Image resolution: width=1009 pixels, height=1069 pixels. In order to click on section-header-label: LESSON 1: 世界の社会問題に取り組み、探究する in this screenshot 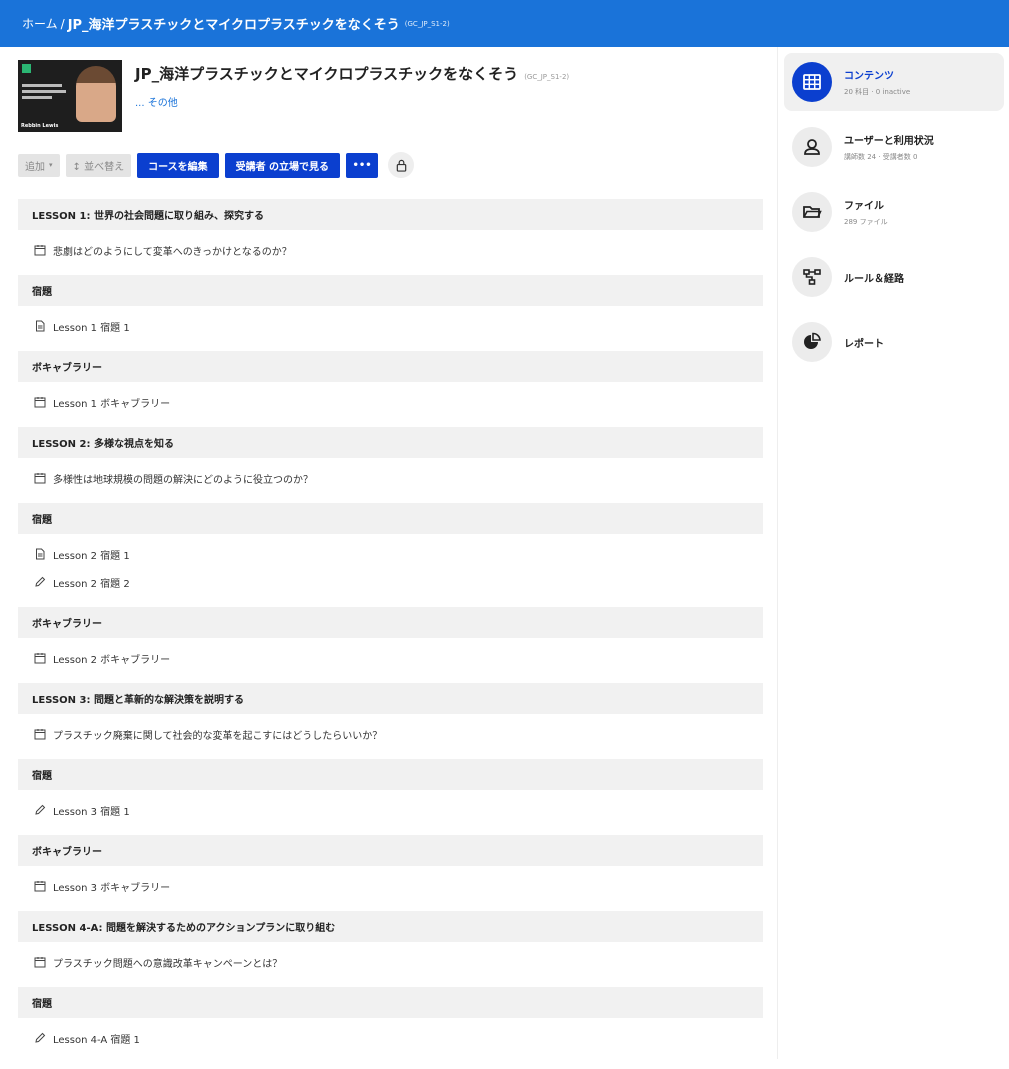, I will do `click(148, 216)`.